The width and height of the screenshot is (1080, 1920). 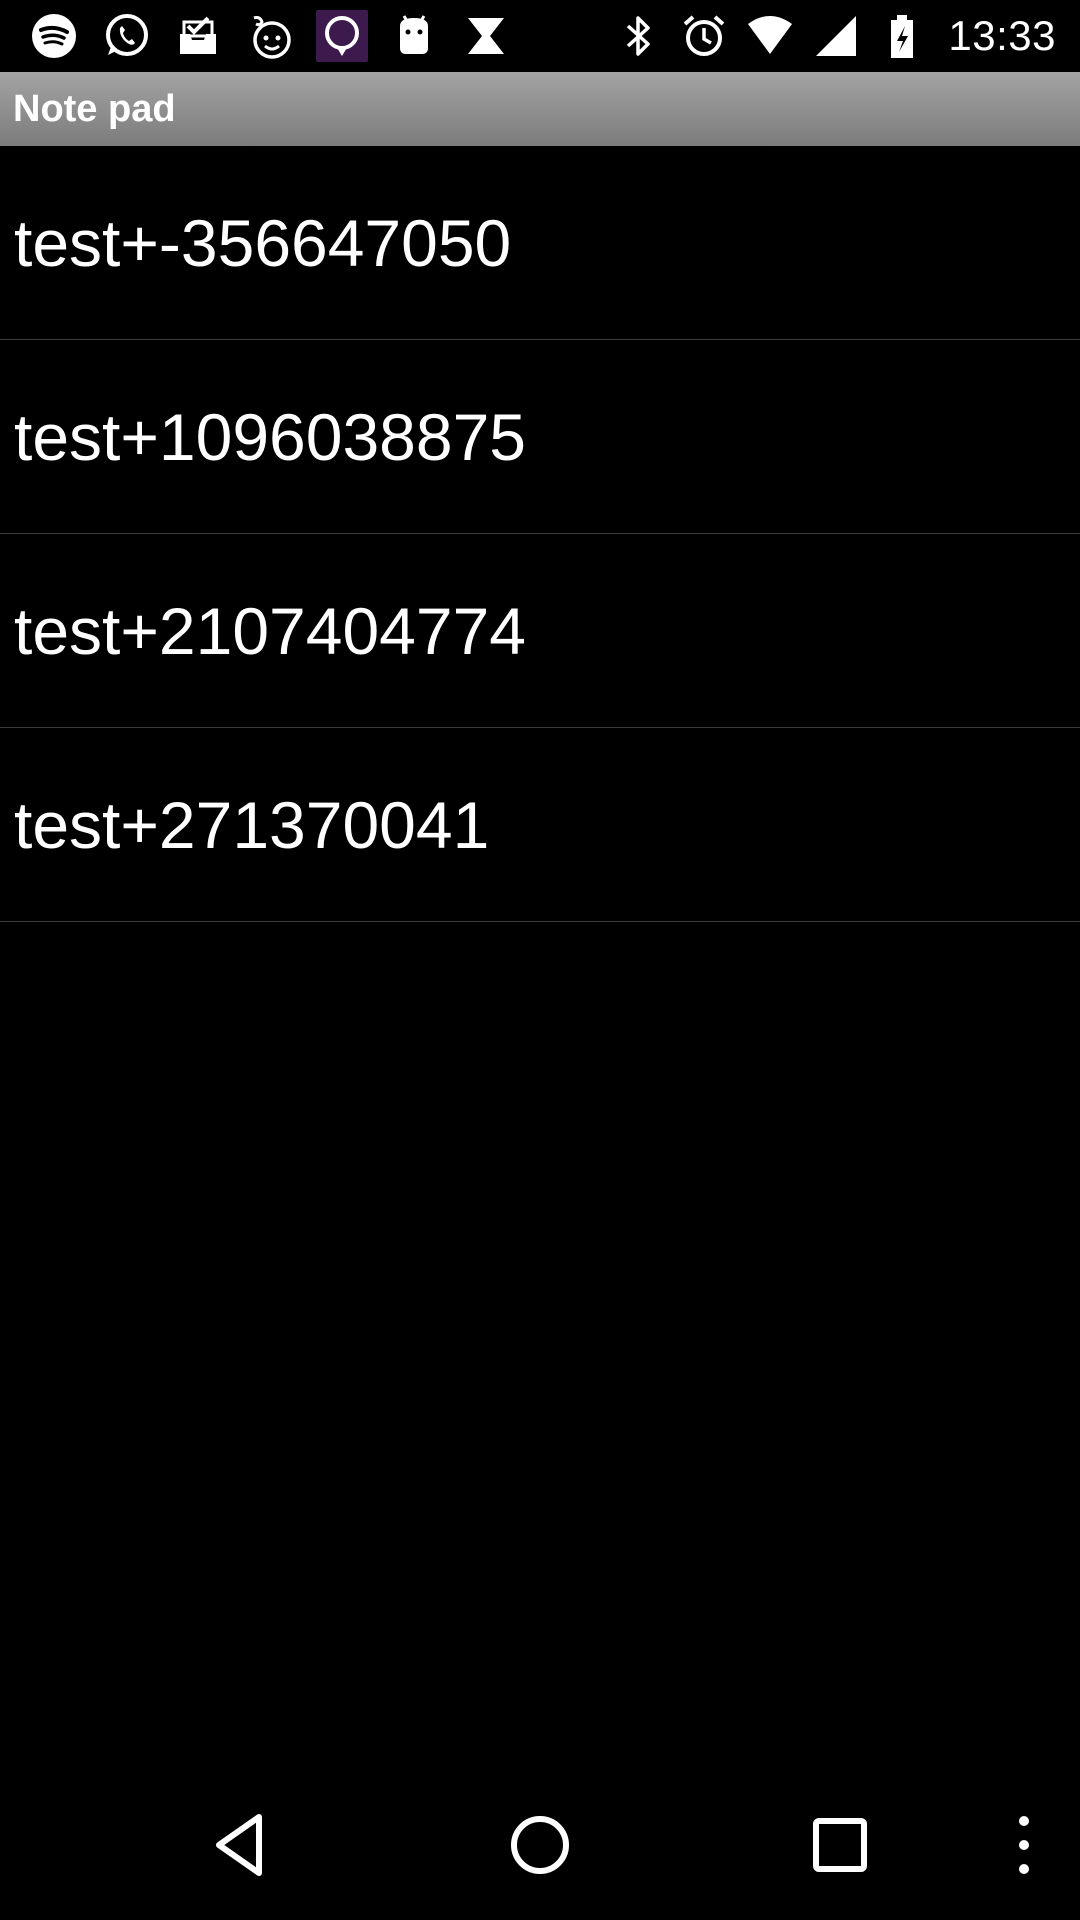 What do you see at coordinates (902, 36) in the screenshot?
I see `battery-charging-icon` at bounding box center [902, 36].